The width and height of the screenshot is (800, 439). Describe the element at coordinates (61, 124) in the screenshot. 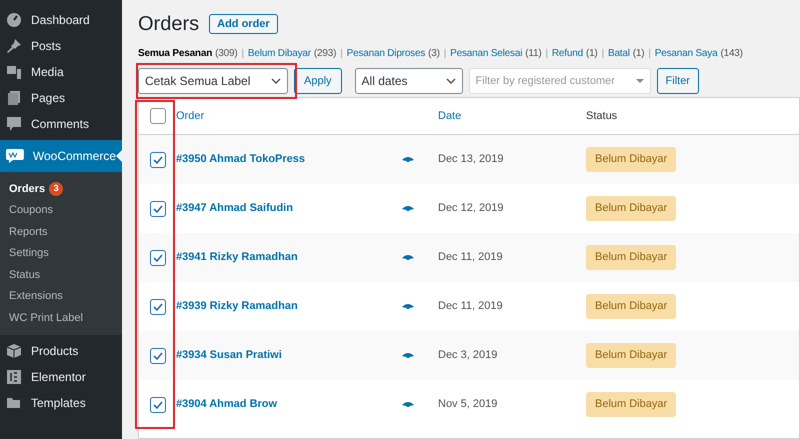

I see `sidebar-item: Comments` at that location.